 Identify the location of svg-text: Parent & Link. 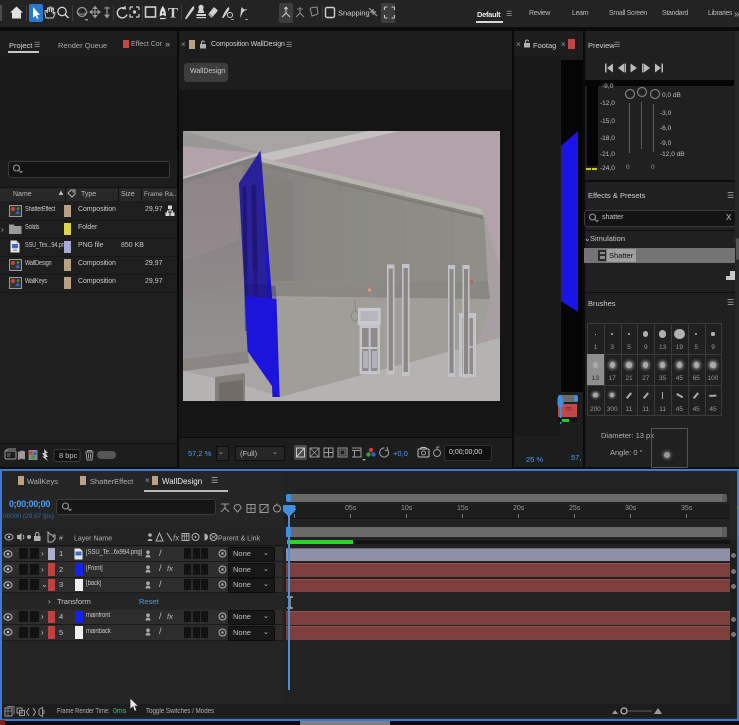
(239, 539).